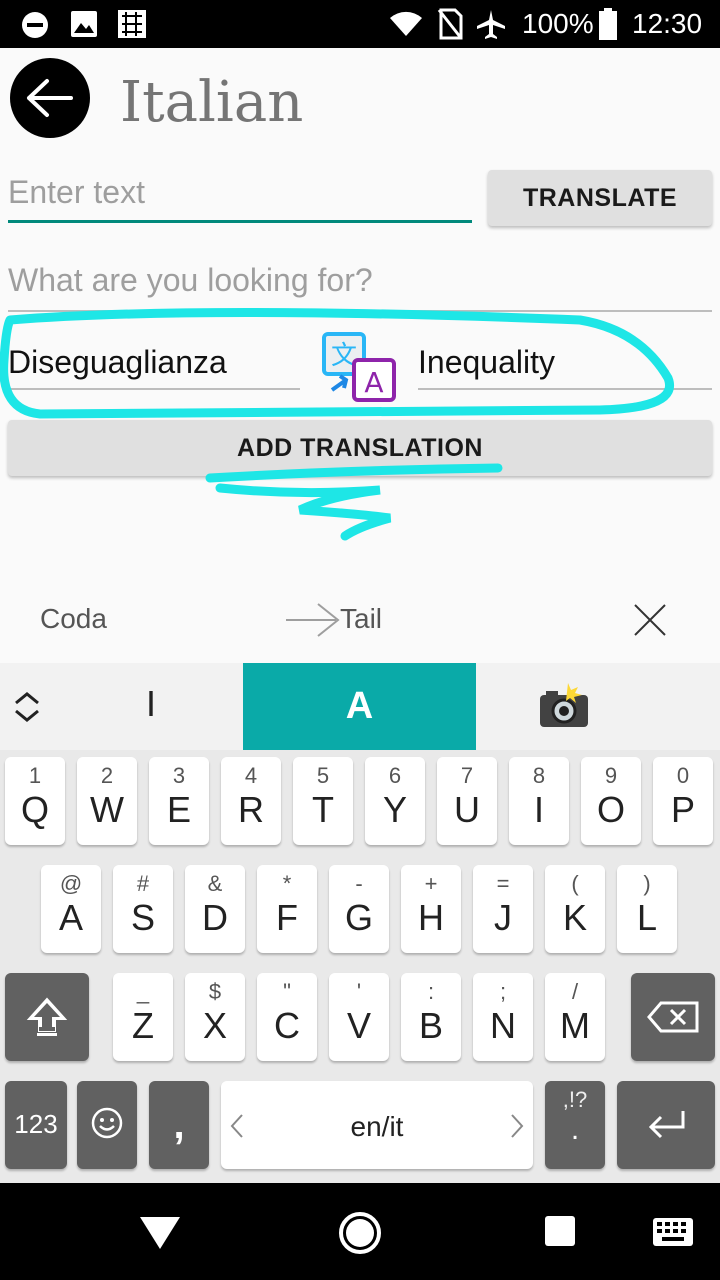 This screenshot has width=720, height=1280. I want to click on key-b: :B, so click(431, 1017).